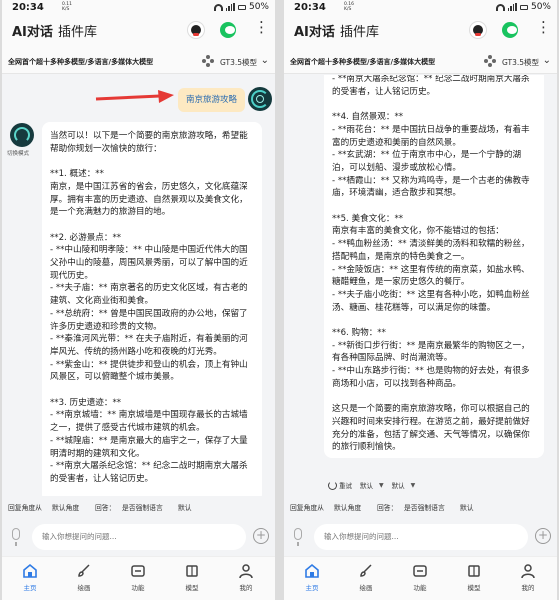 The width and height of the screenshot is (559, 600). I want to click on red-arrow-annotation, so click(134, 96).